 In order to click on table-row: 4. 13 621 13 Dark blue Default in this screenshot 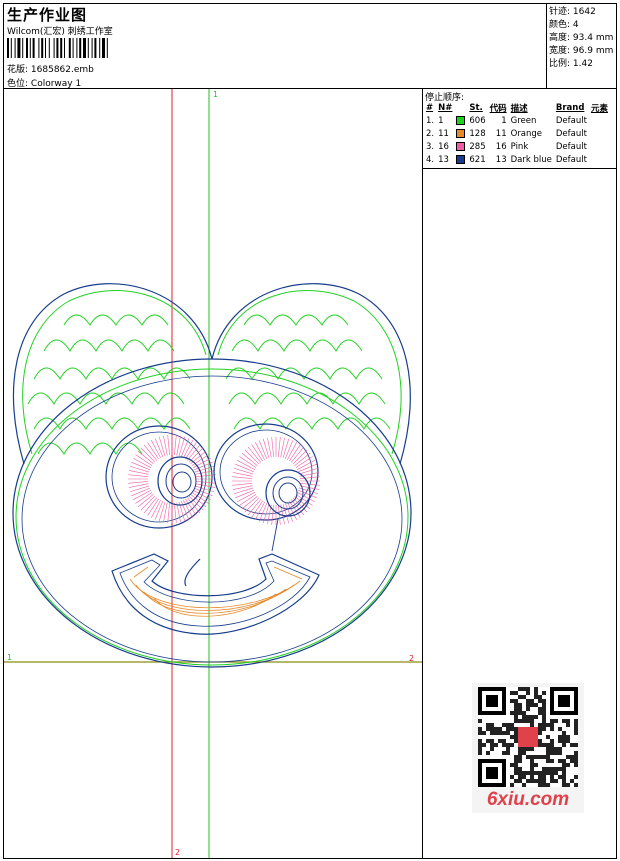, I will do `click(506, 159)`.